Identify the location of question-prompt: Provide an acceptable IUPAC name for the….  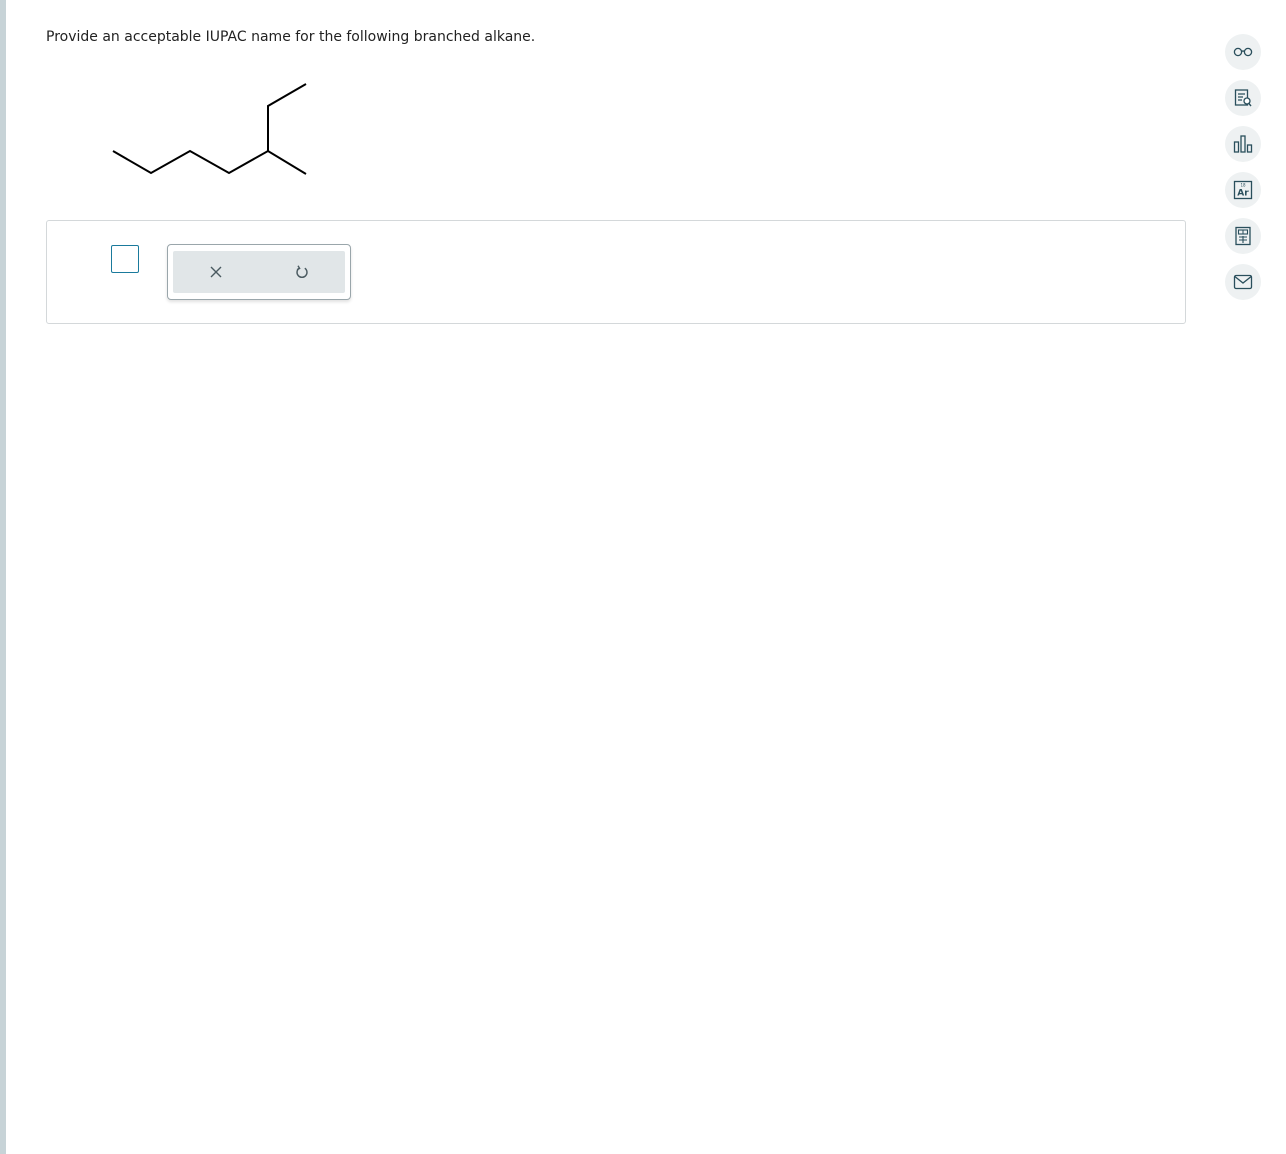
(291, 37).